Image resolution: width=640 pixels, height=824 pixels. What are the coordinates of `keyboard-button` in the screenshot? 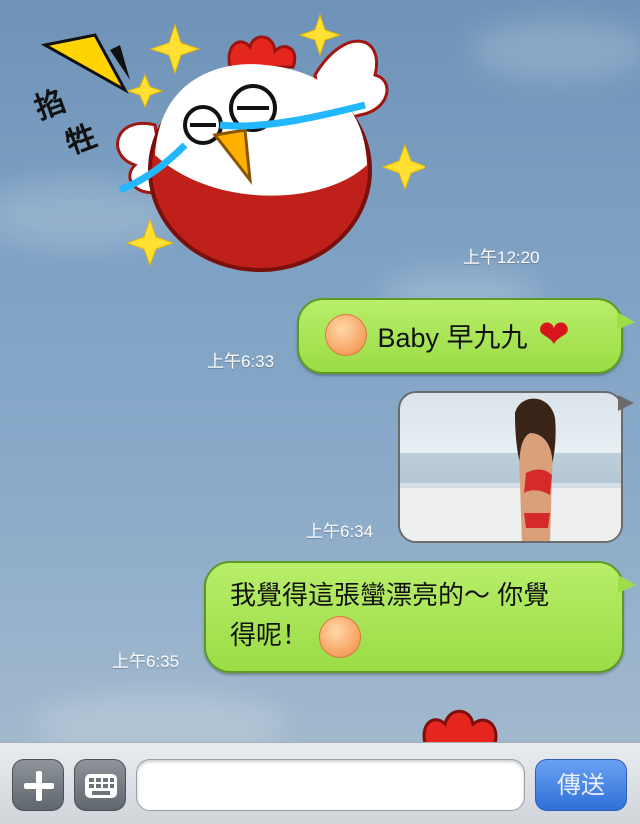 It's located at (100, 785).